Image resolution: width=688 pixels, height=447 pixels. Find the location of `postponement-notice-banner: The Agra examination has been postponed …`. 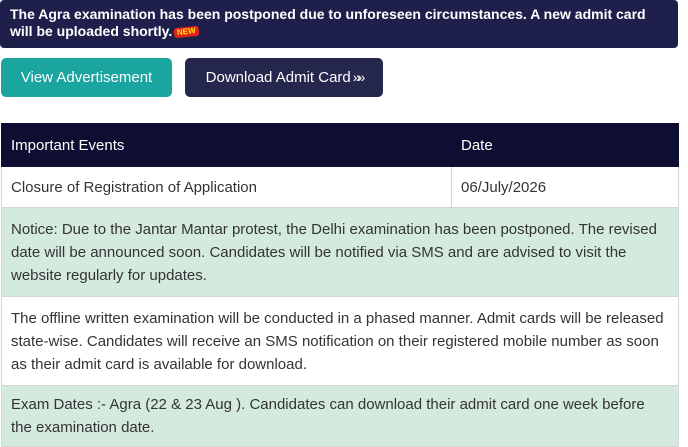

postponement-notice-banner: The Agra examination has been postponed … is located at coordinates (339, 24).